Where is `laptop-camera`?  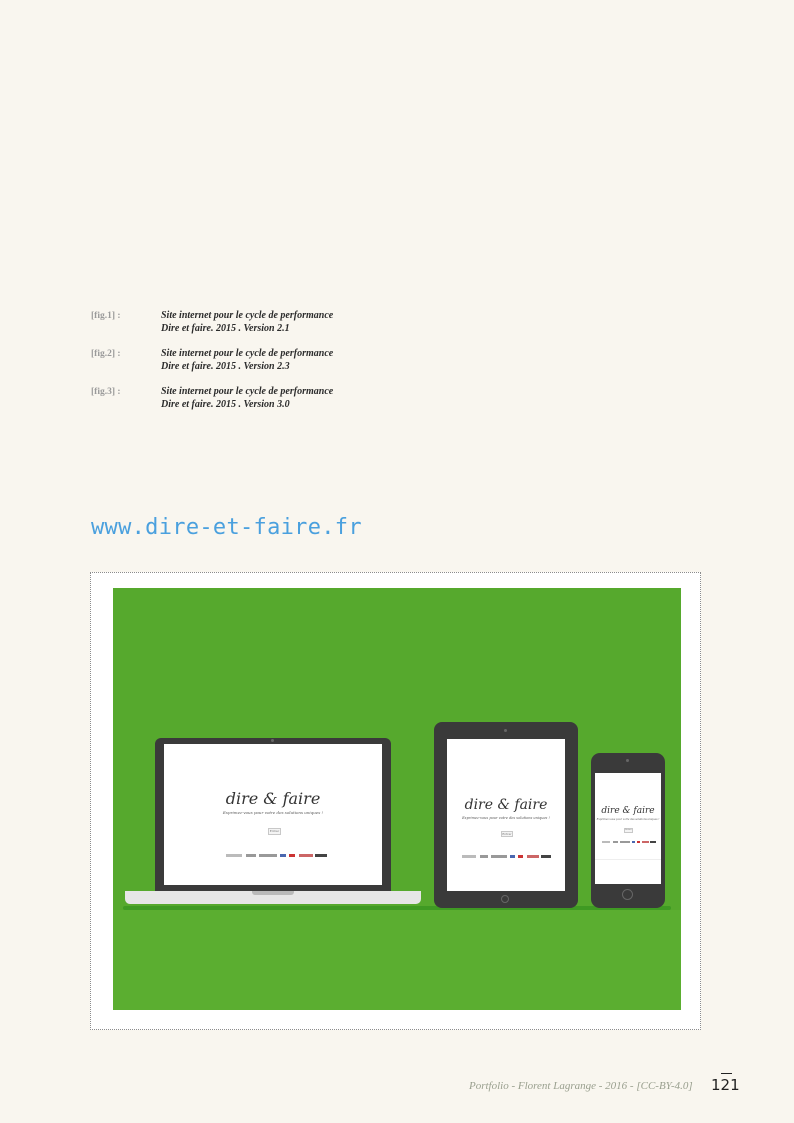 laptop-camera is located at coordinates (272, 740).